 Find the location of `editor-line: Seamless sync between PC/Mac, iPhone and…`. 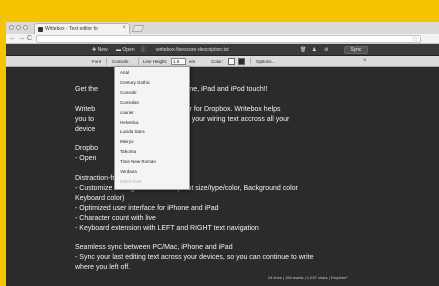

editor-line: Seamless sync between PC/Mac, iPhone and… is located at coordinates (154, 248).